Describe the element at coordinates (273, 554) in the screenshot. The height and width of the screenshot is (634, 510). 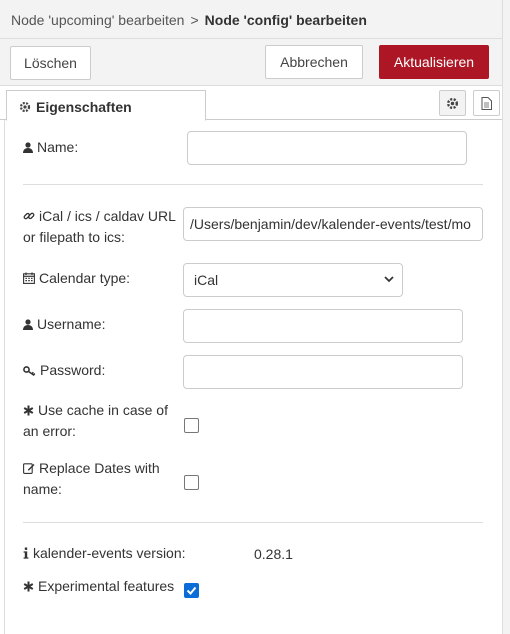
I see `version-value: 0.28.1` at that location.